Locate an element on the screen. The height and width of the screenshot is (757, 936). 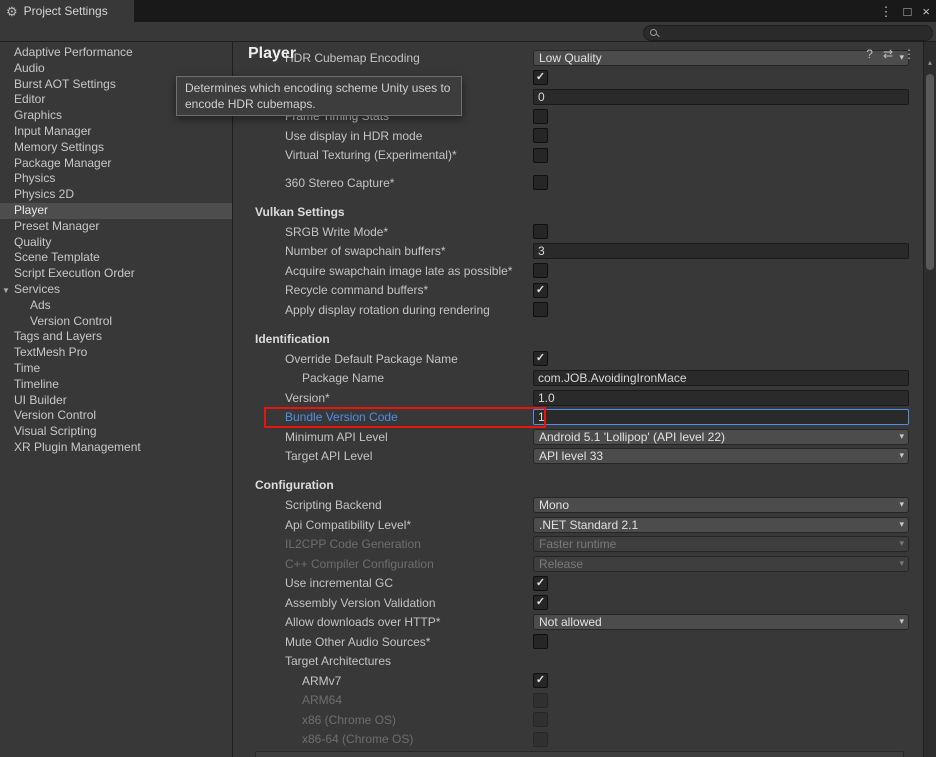
sidebar-item-audio: Audio is located at coordinates (116, 69).